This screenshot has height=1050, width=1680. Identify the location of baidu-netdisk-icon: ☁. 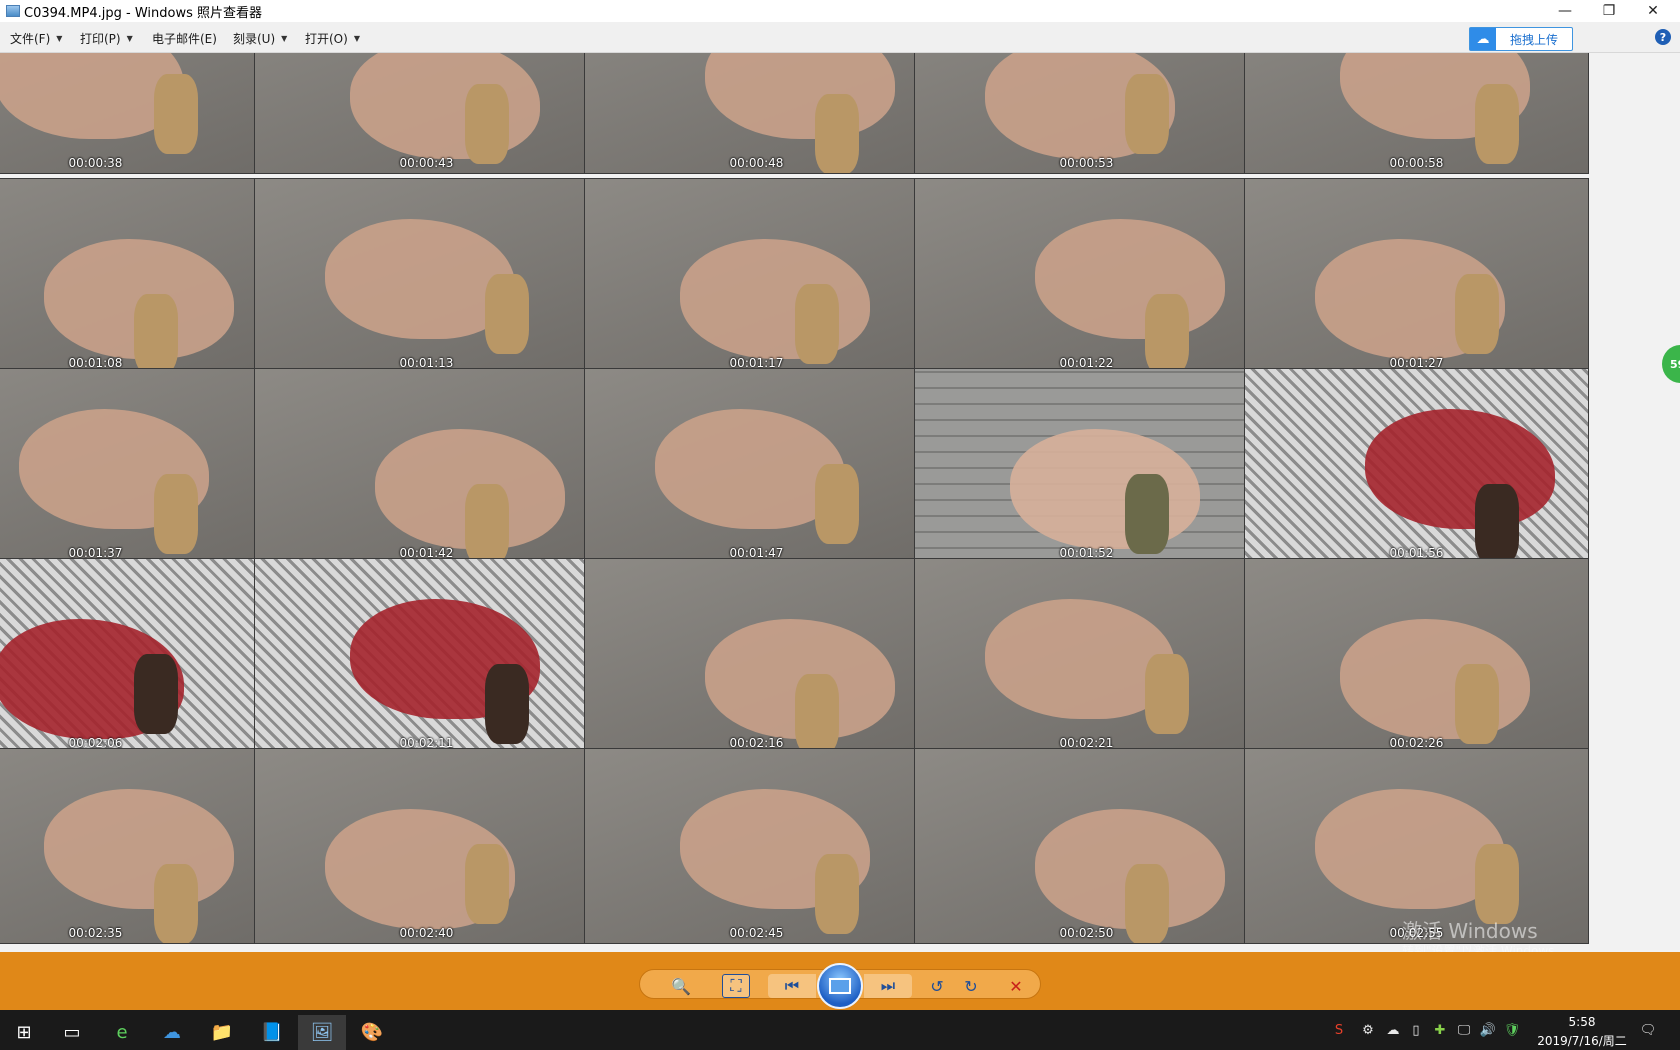
(172, 1032).